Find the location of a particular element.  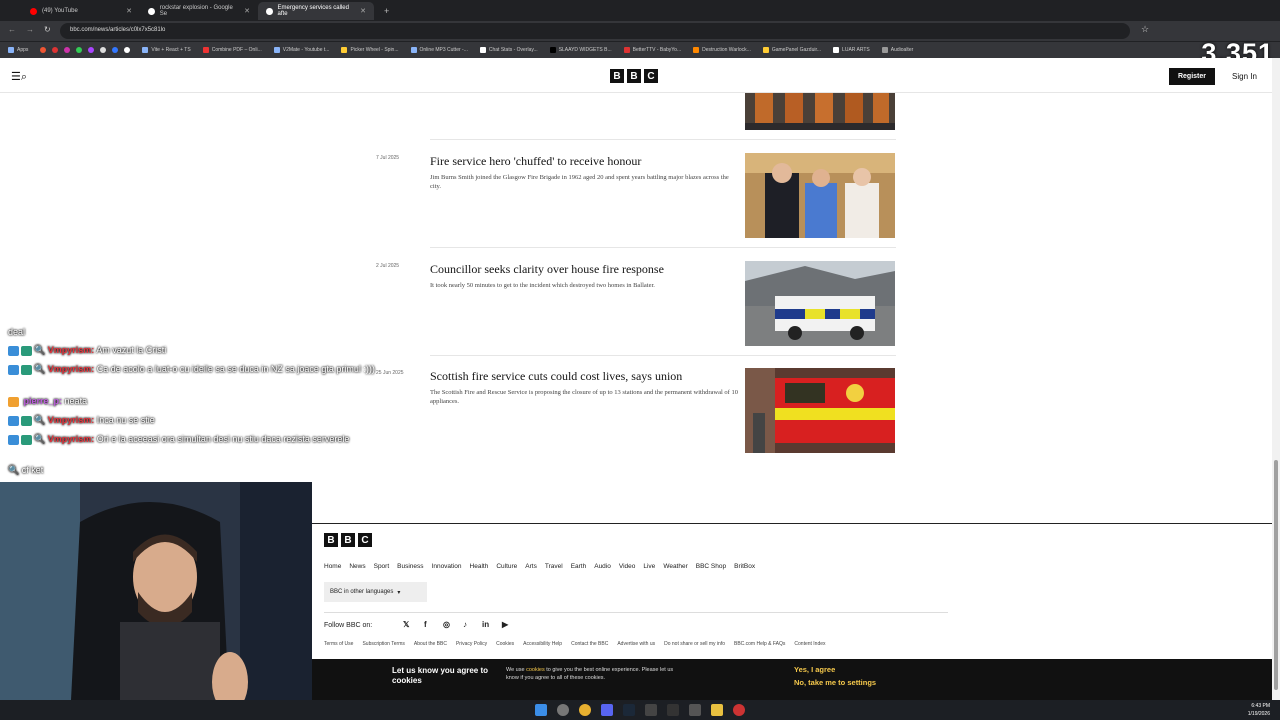

star-icon: ☆ is located at coordinates (1145, 29).